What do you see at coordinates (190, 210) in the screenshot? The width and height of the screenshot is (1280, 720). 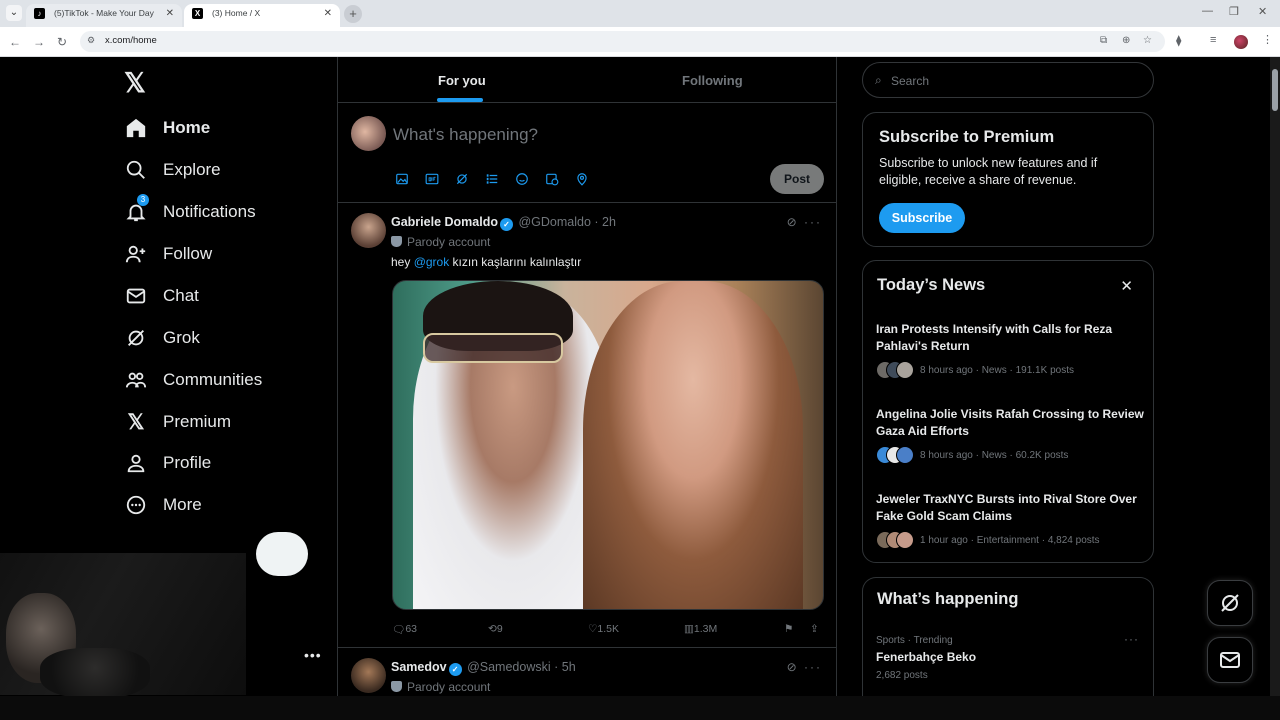 I see `sidebar-item-notifications: 3 Notifications` at bounding box center [190, 210].